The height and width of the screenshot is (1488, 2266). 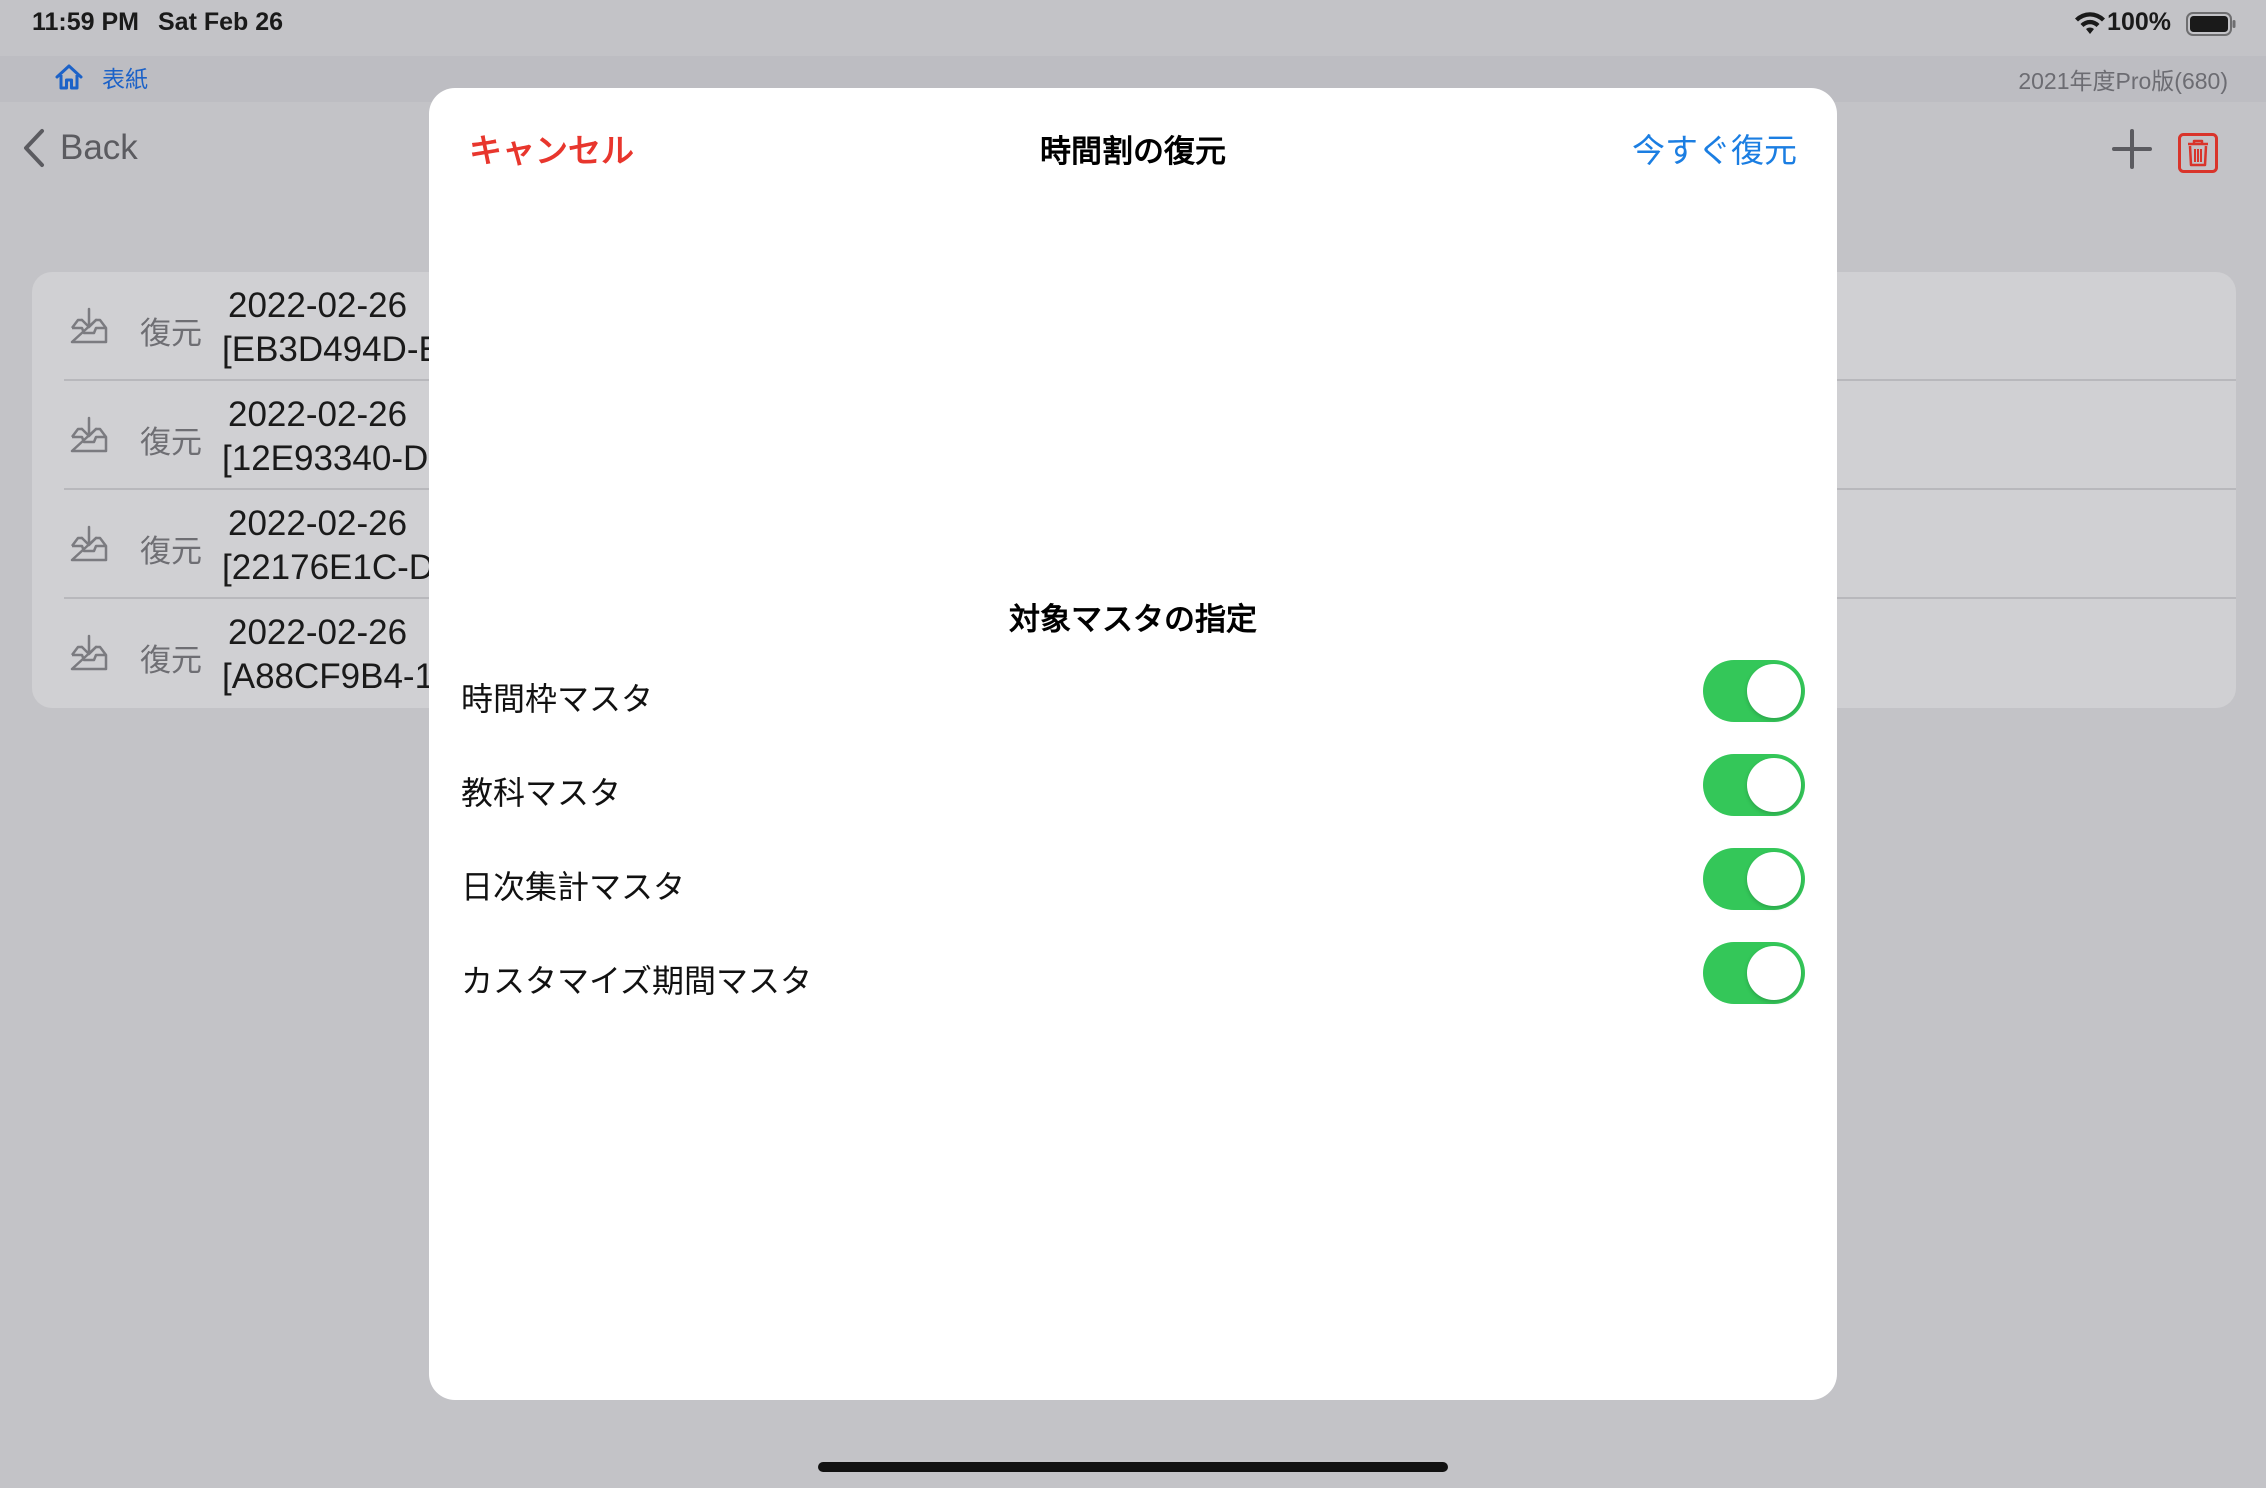 What do you see at coordinates (573, 887) in the screenshot?
I see `option-label: 日次集計マスタ` at bounding box center [573, 887].